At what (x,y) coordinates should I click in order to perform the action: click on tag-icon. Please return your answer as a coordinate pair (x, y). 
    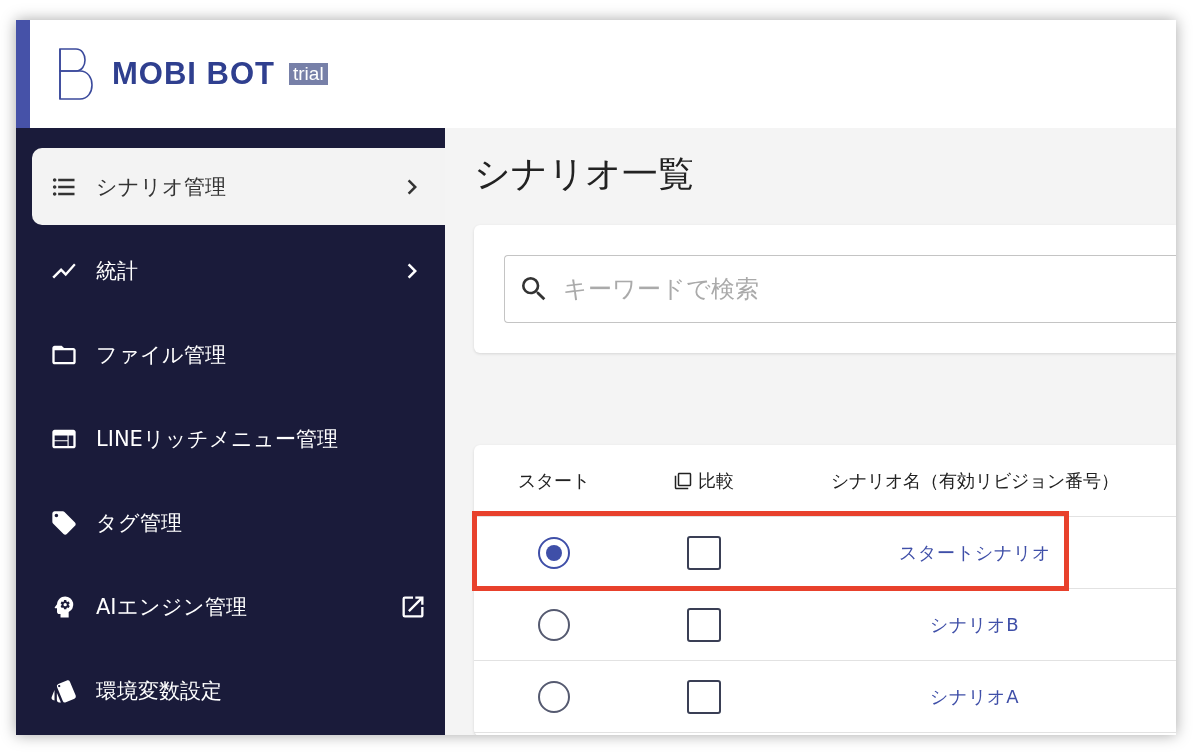
    Looking at the image, I should click on (64, 522).